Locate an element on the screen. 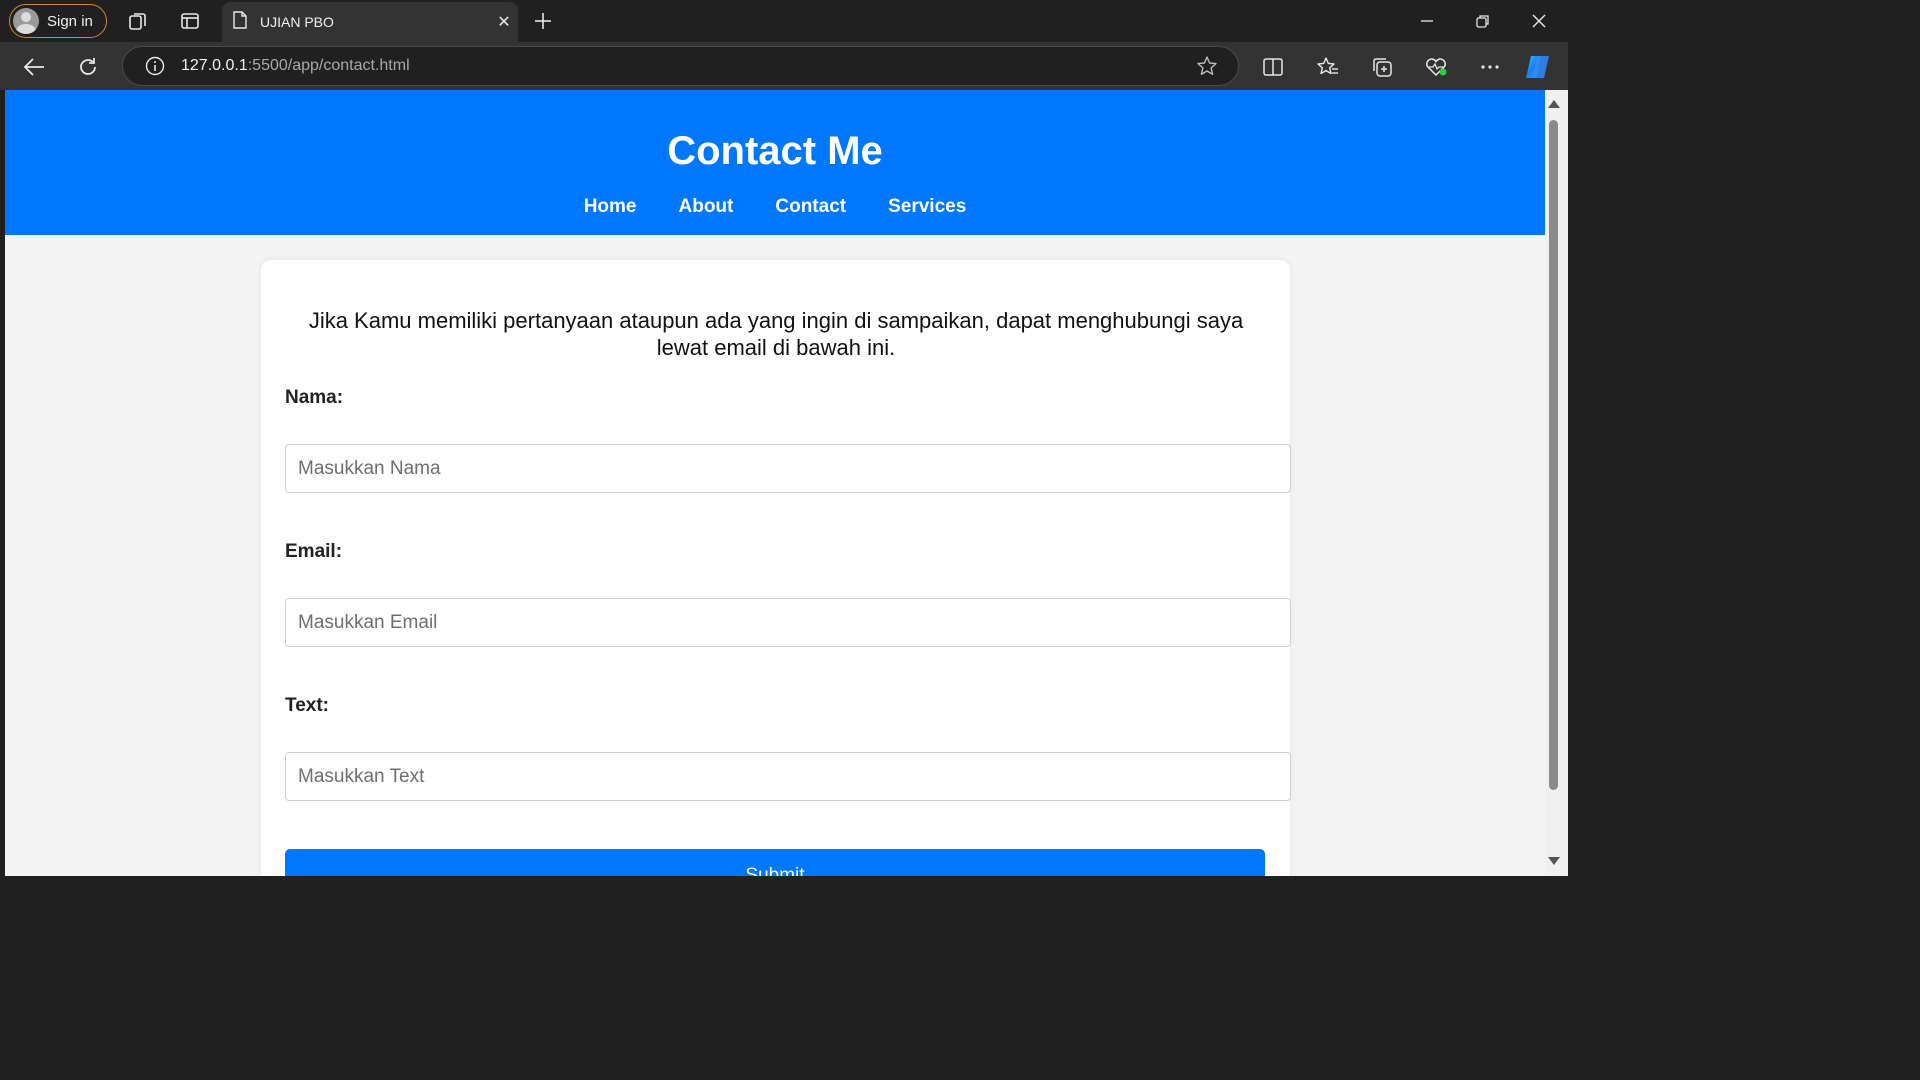  page-scrollbar is located at coordinates (1556, 483).